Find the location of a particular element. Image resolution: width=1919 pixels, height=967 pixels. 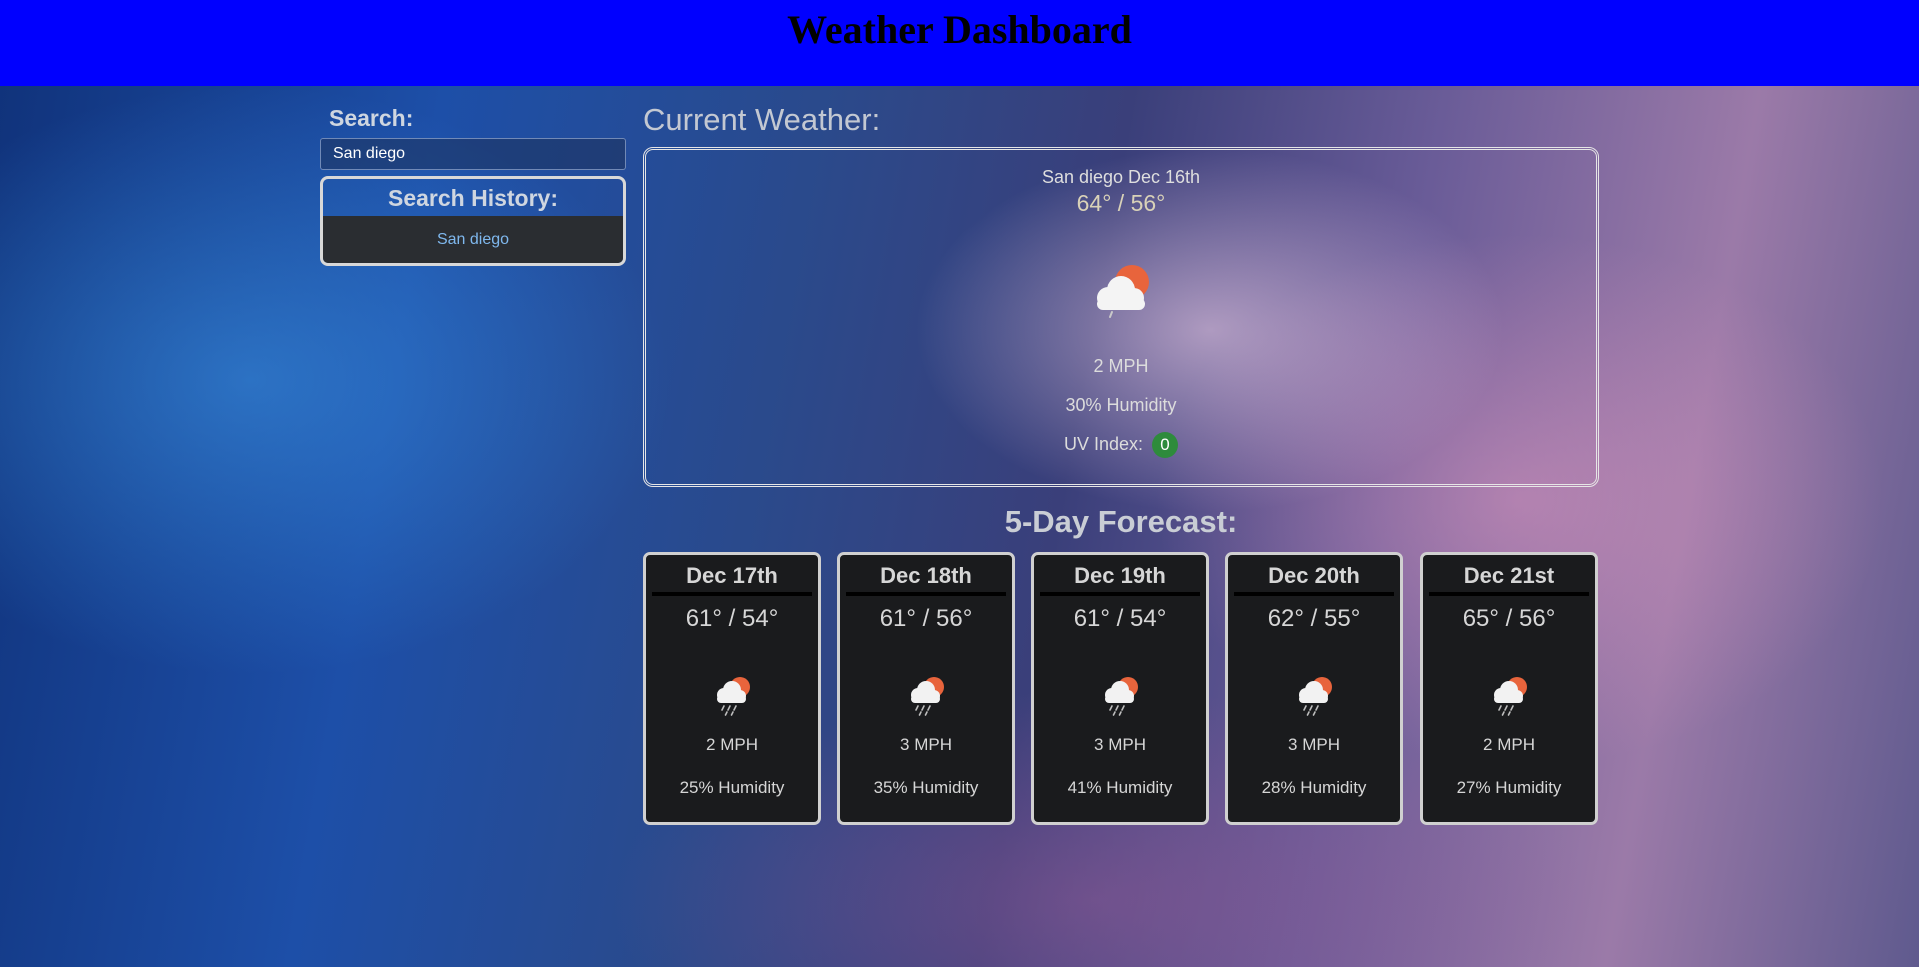

forecast-date: Dec 17th is located at coordinates (732, 575).